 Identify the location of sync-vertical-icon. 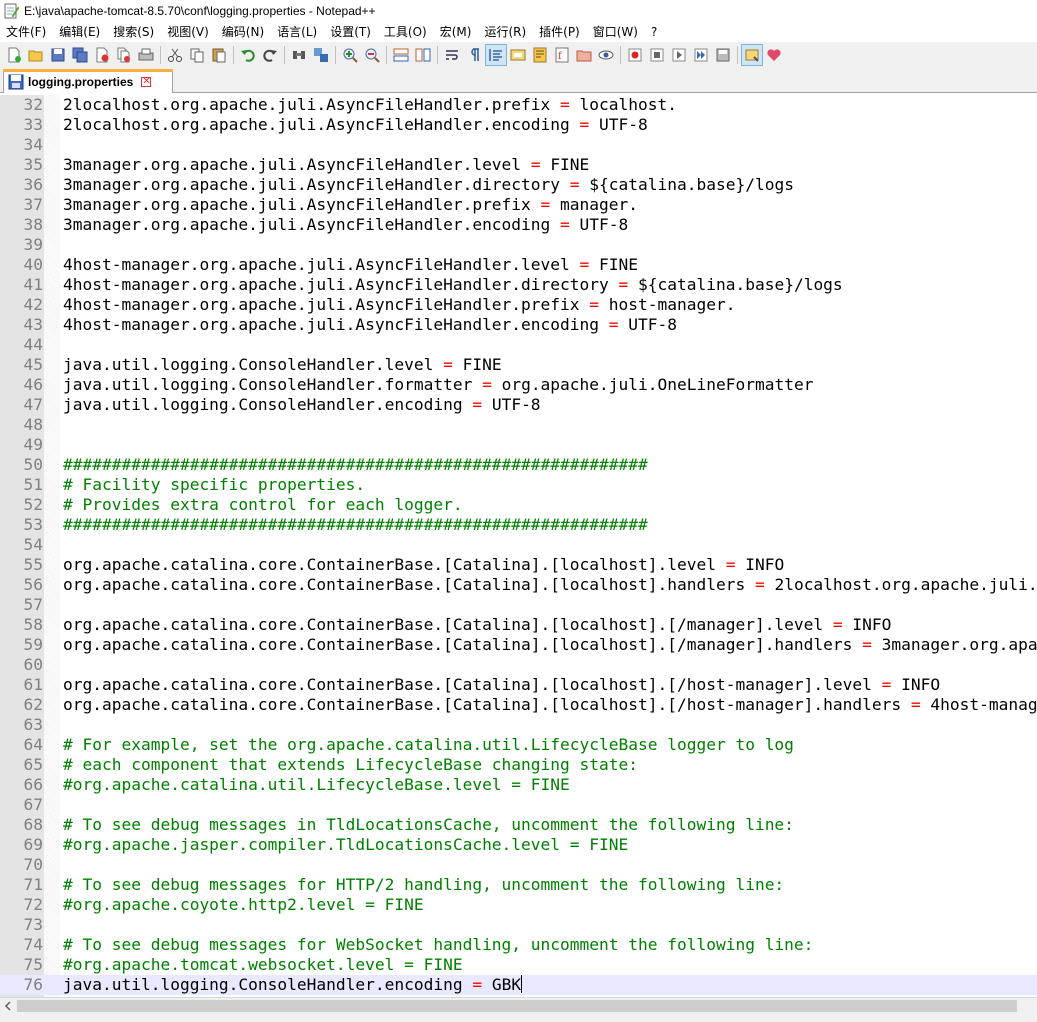
(401, 55).